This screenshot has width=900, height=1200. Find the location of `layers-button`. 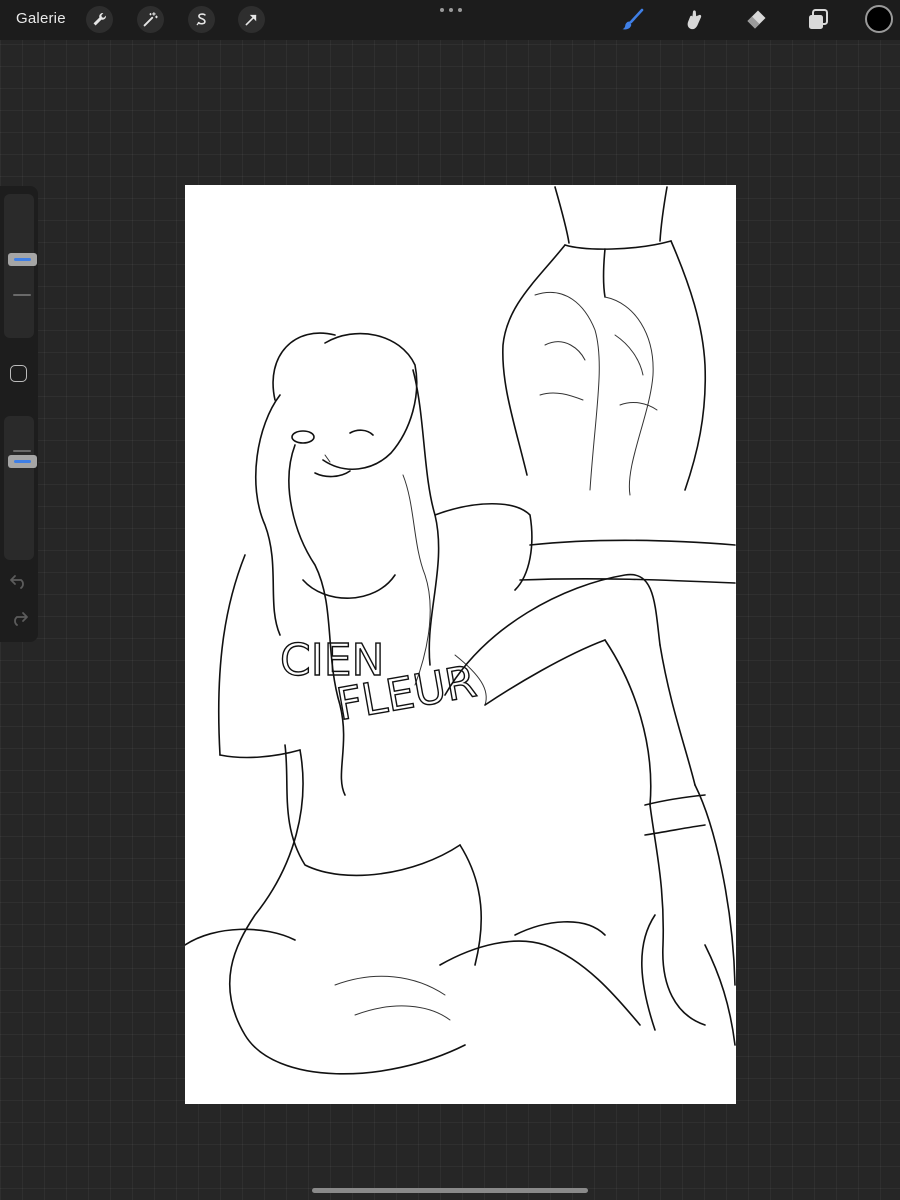

layers-button is located at coordinates (818, 20).